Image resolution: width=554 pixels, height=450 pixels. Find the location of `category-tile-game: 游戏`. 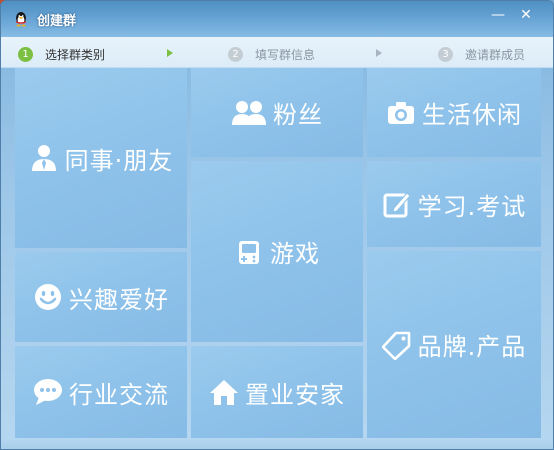

category-tile-game: 游戏 is located at coordinates (277, 251).